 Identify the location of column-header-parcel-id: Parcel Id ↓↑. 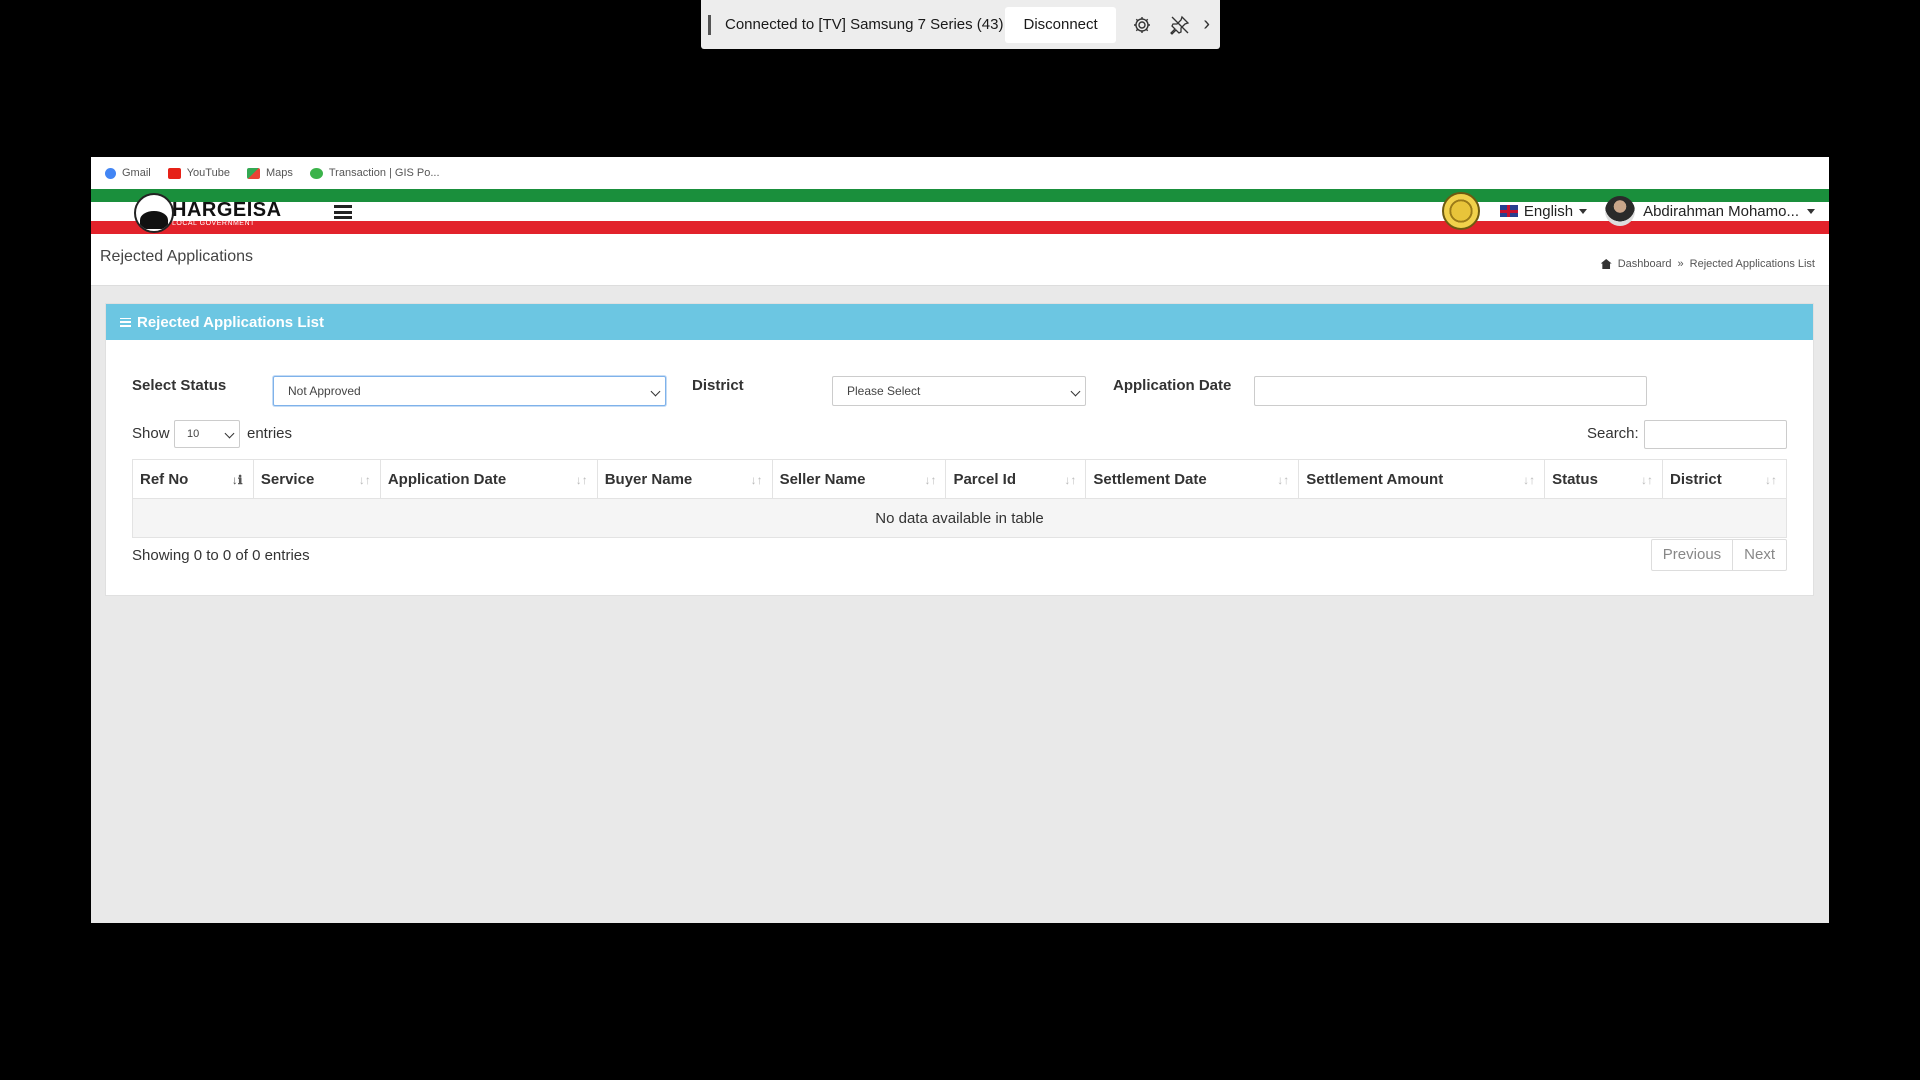
(1016, 479).